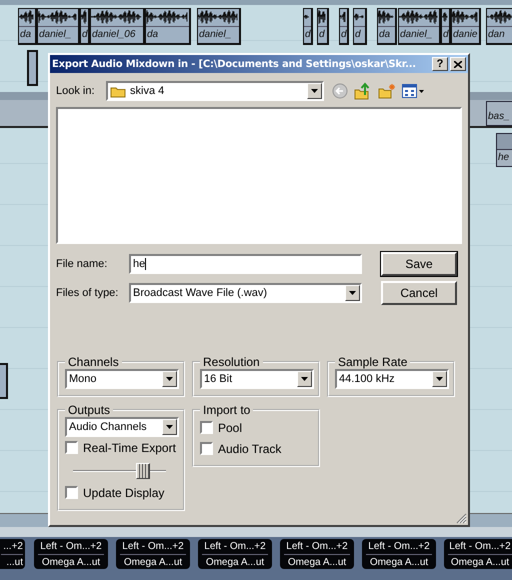  Describe the element at coordinates (123, 493) in the screenshot. I see `checkbox-label: Update Display` at that location.